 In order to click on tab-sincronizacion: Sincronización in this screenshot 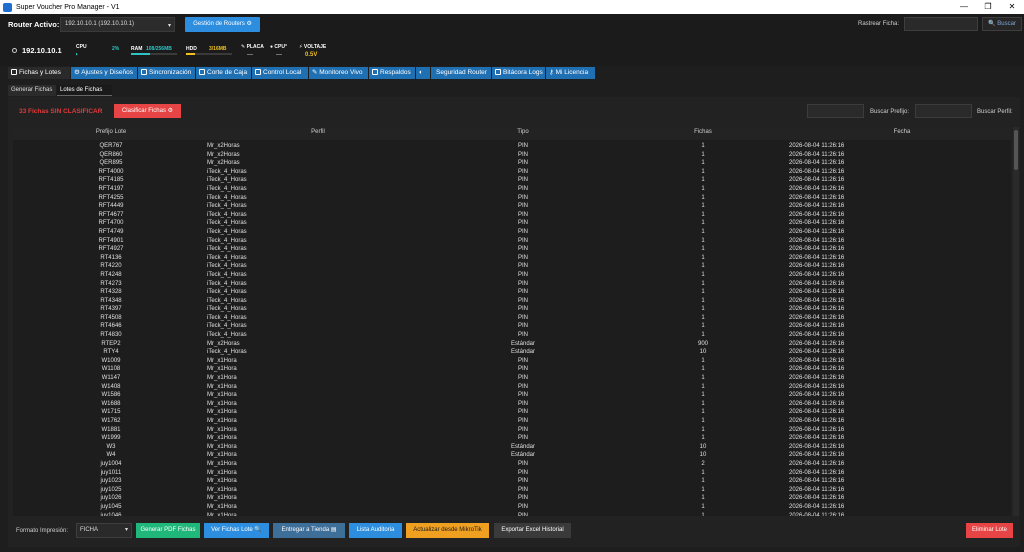, I will do `click(166, 73)`.